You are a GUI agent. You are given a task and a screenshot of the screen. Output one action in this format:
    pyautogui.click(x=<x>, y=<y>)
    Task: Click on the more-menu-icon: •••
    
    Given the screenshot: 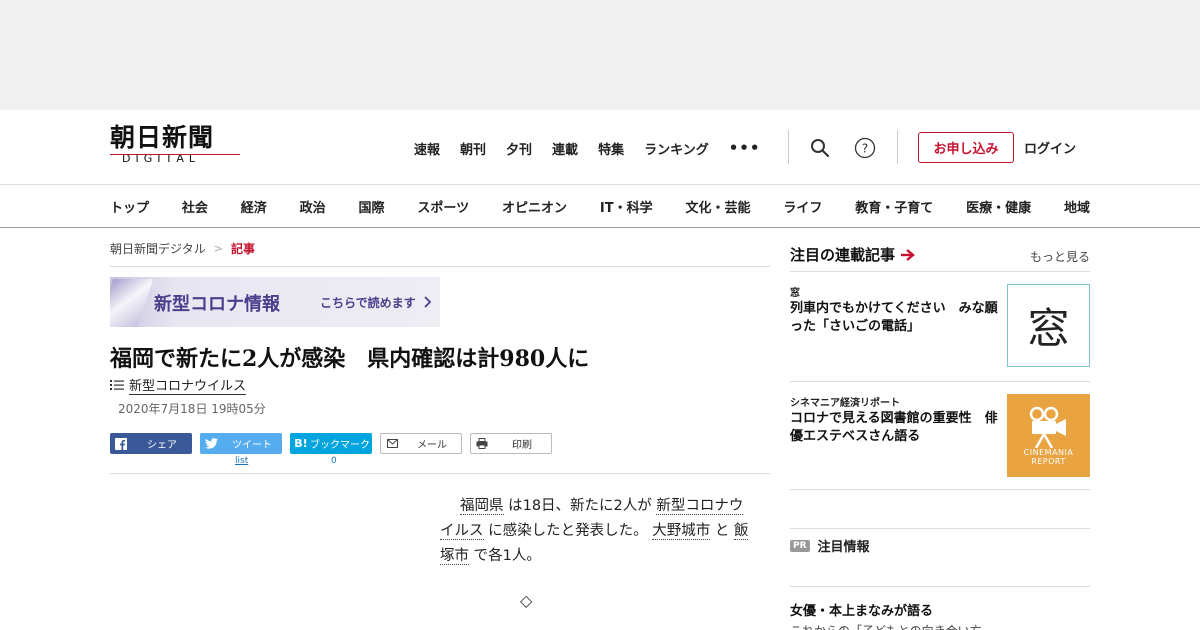 What is the action you would take?
    pyautogui.click(x=745, y=148)
    